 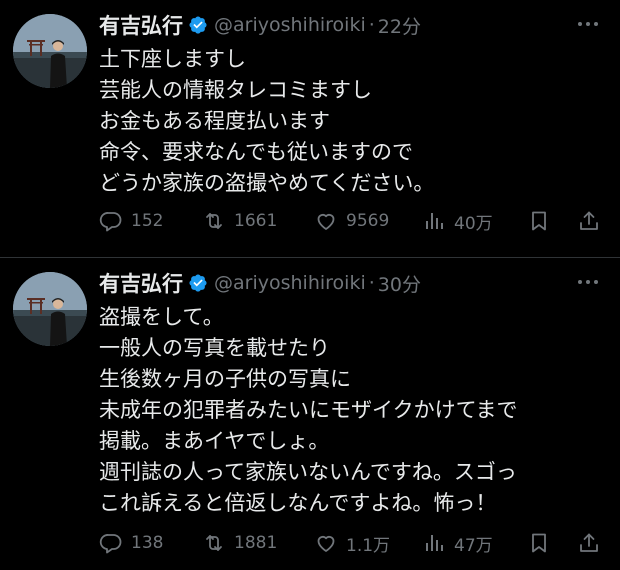 I want to click on reply-count: 138, so click(x=147, y=543).